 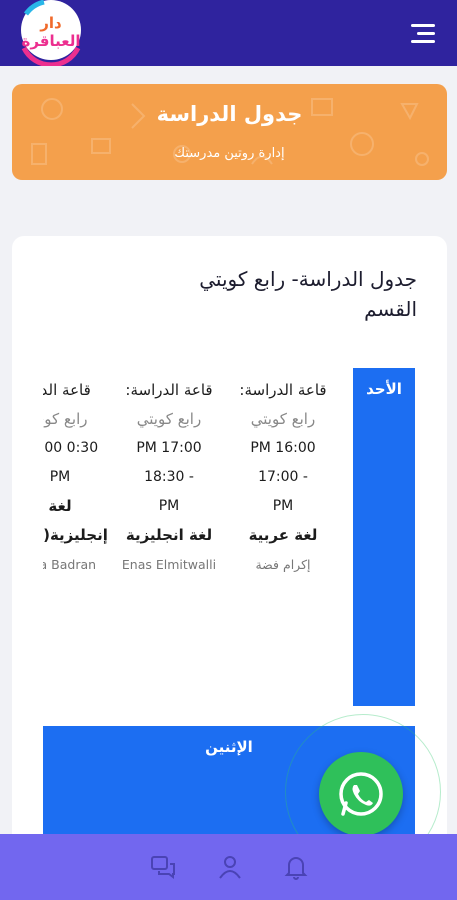 What do you see at coordinates (296, 867) in the screenshot?
I see `bell-icon` at bounding box center [296, 867].